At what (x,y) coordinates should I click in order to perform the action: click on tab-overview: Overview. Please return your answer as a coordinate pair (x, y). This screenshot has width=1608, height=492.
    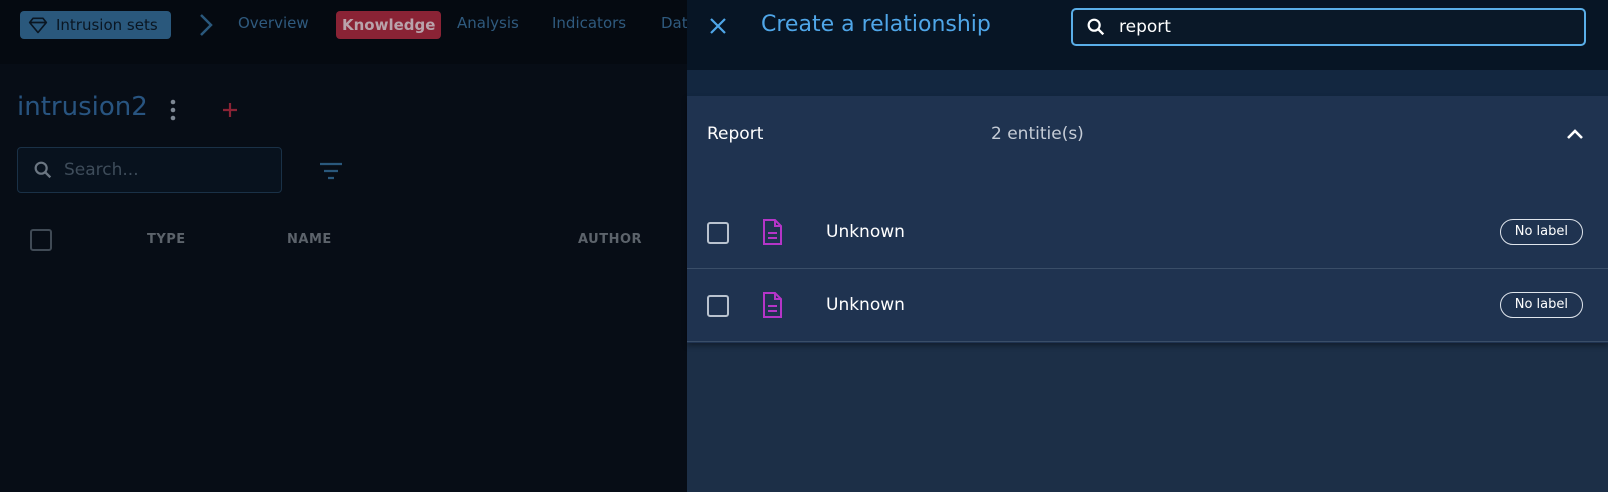
    Looking at the image, I should click on (273, 23).